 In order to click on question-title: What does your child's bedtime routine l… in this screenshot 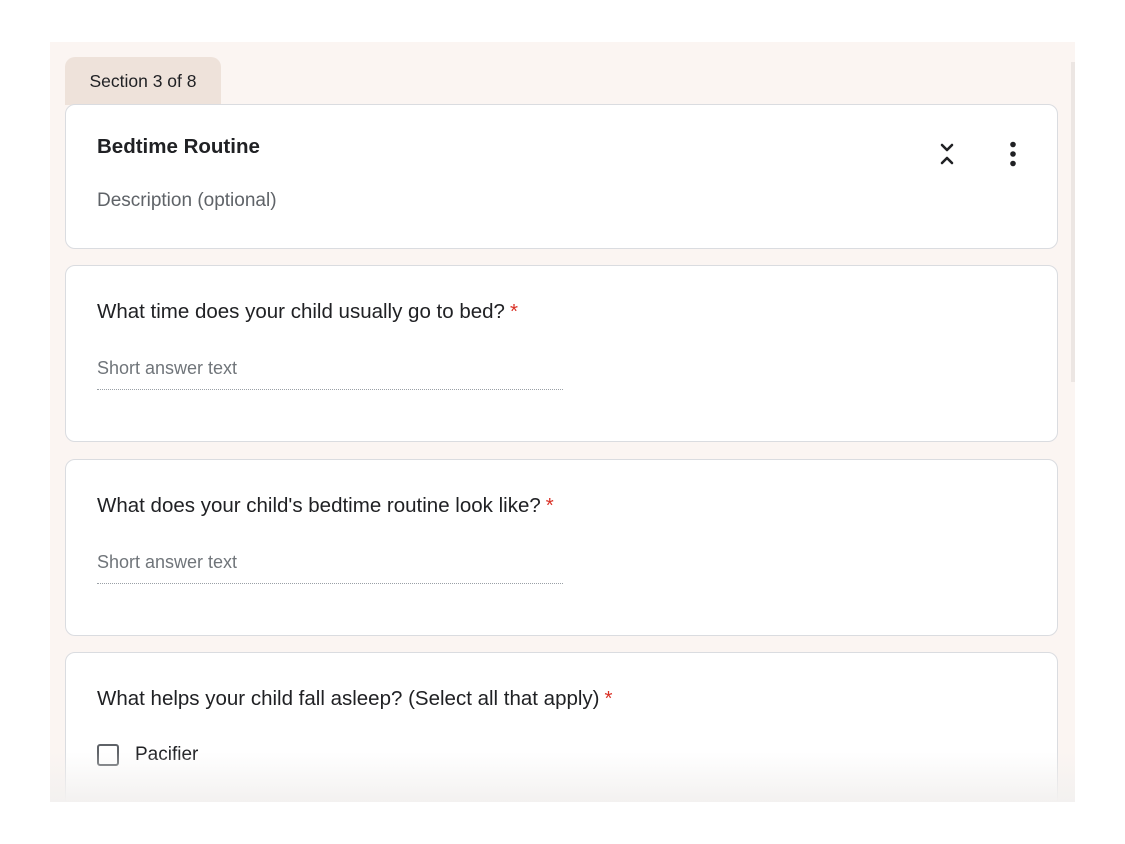, I will do `click(325, 506)`.